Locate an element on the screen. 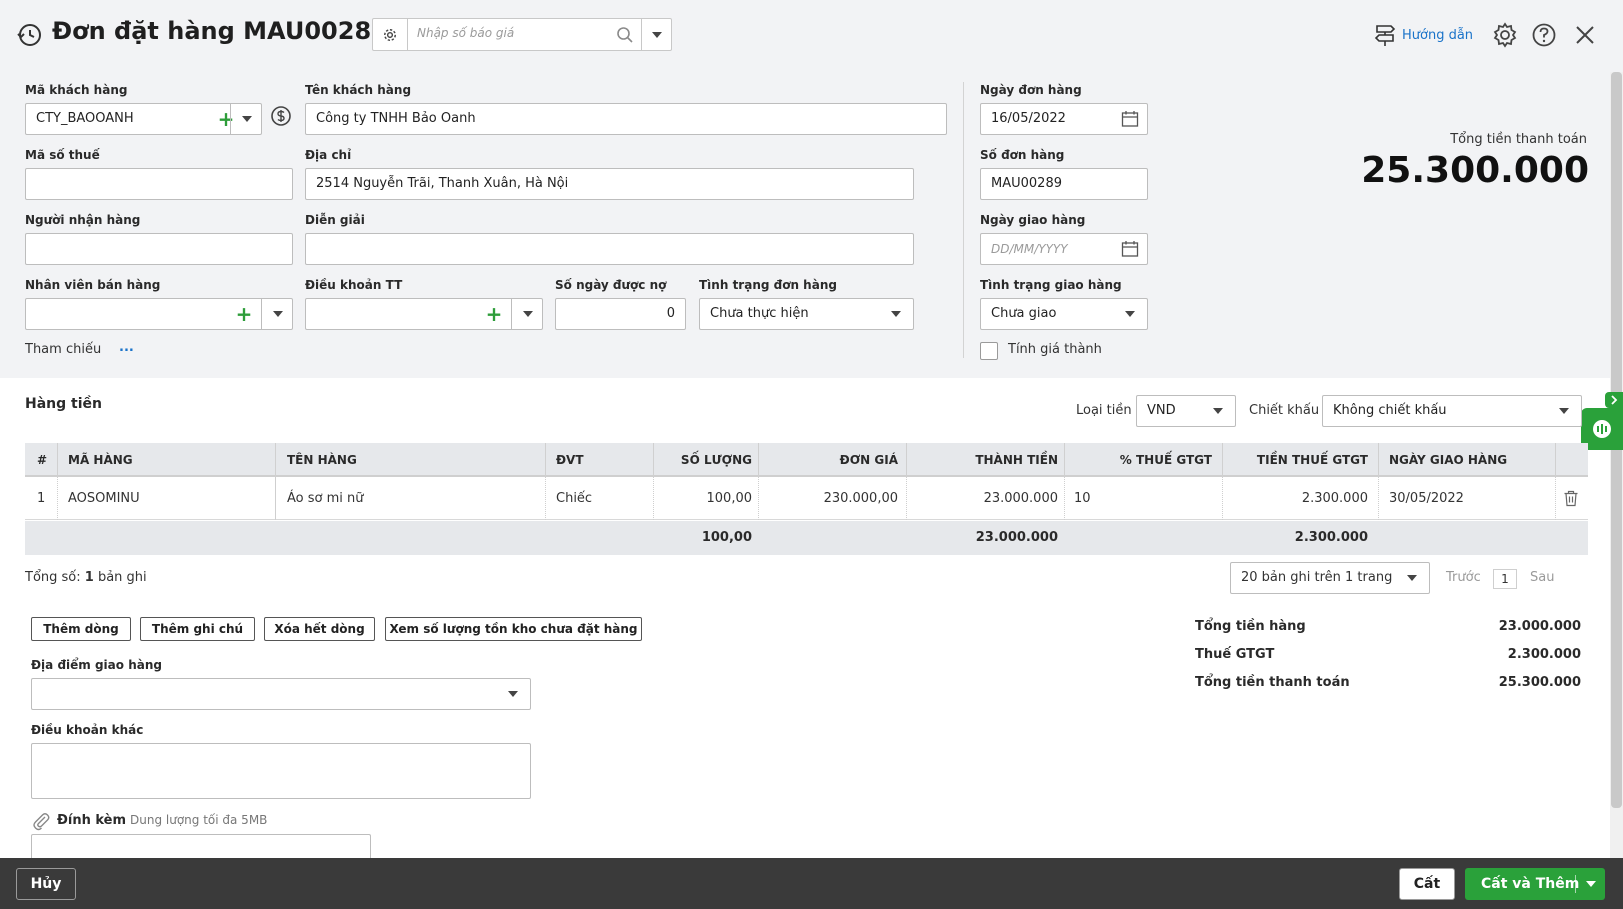 This screenshot has height=909, width=1623. quote-settings-button is located at coordinates (390, 34).